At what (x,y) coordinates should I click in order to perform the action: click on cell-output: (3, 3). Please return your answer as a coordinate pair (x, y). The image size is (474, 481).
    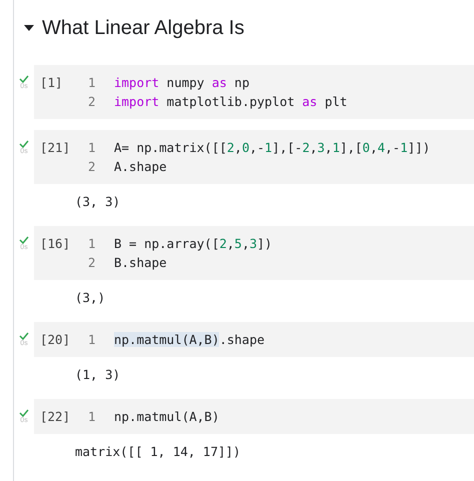
    Looking at the image, I should click on (97, 201).